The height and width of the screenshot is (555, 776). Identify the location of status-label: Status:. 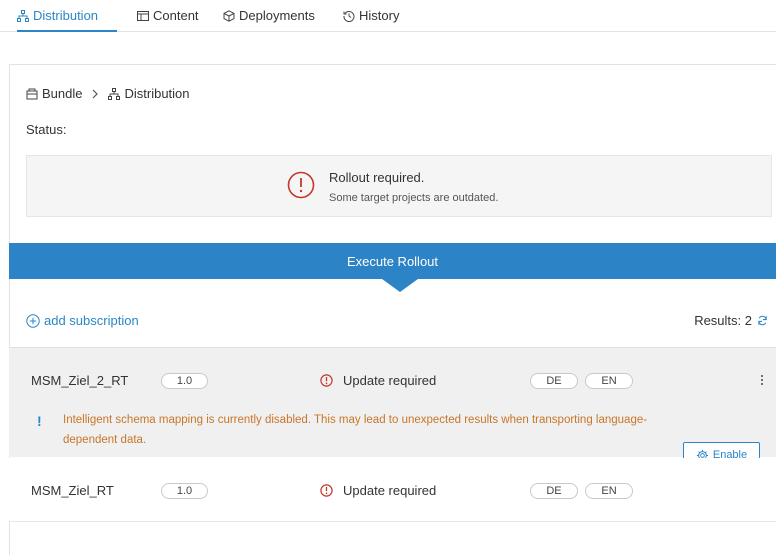
(46, 129).